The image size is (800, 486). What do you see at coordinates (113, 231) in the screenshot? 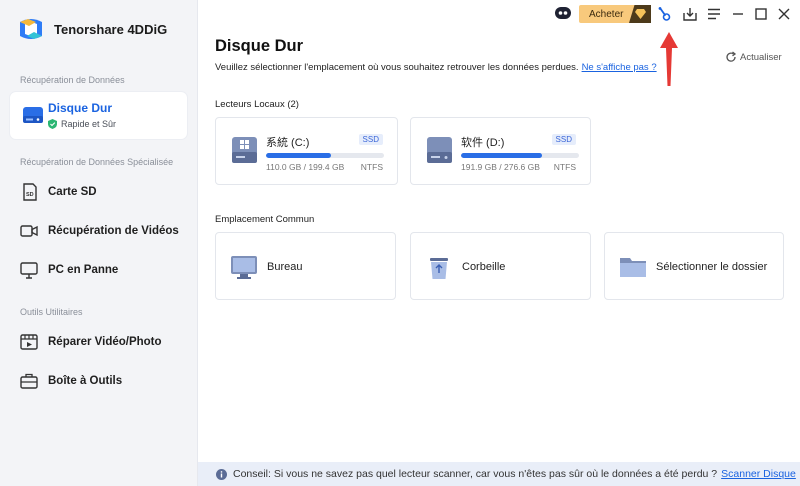
I see `sidebar-item-label: Récupération de Vidéos` at bounding box center [113, 231].